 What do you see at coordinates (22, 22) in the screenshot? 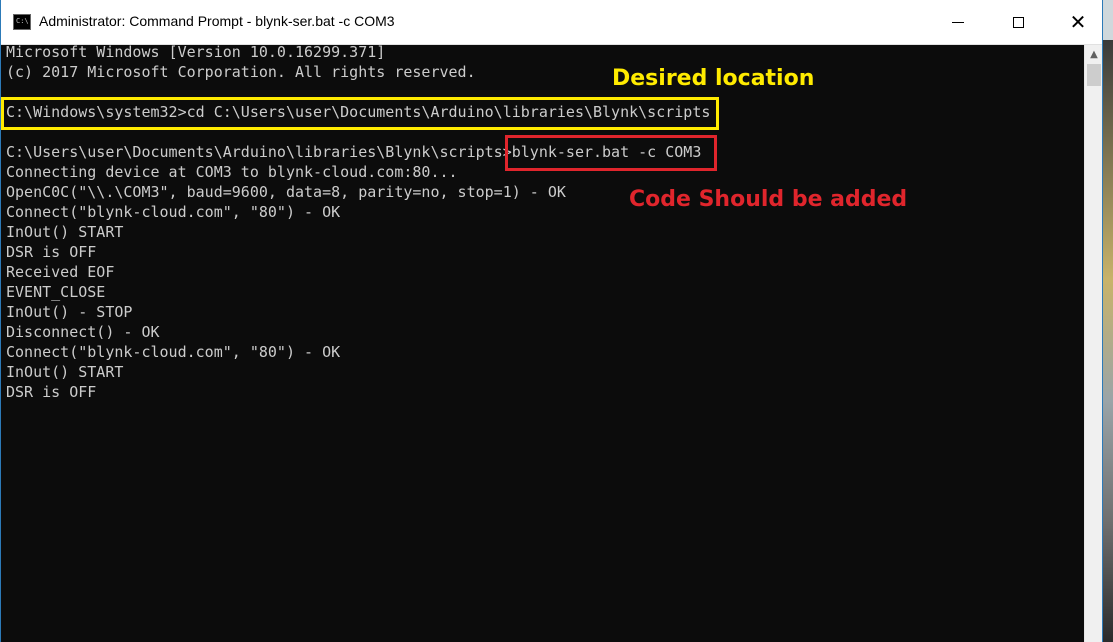
I see `console-app-icon` at bounding box center [22, 22].